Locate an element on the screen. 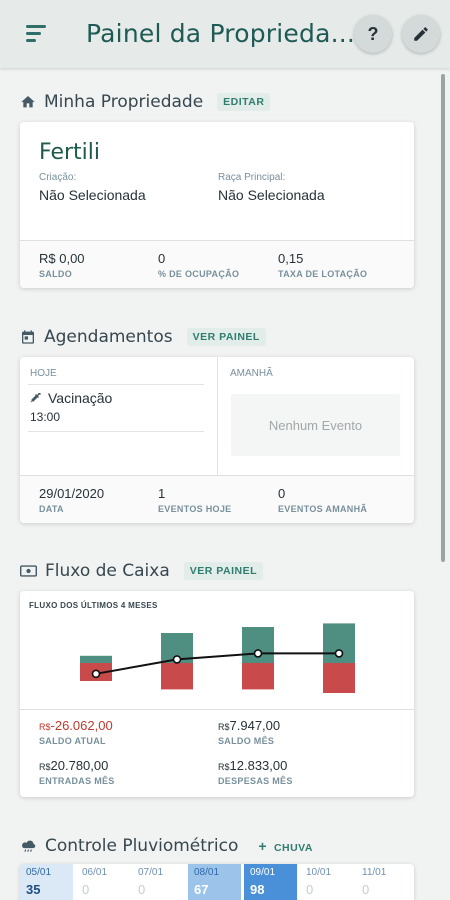 Image resolution: width=450 pixels, height=900 pixels. rain-day: 06/01 0 is located at coordinates (102, 882).